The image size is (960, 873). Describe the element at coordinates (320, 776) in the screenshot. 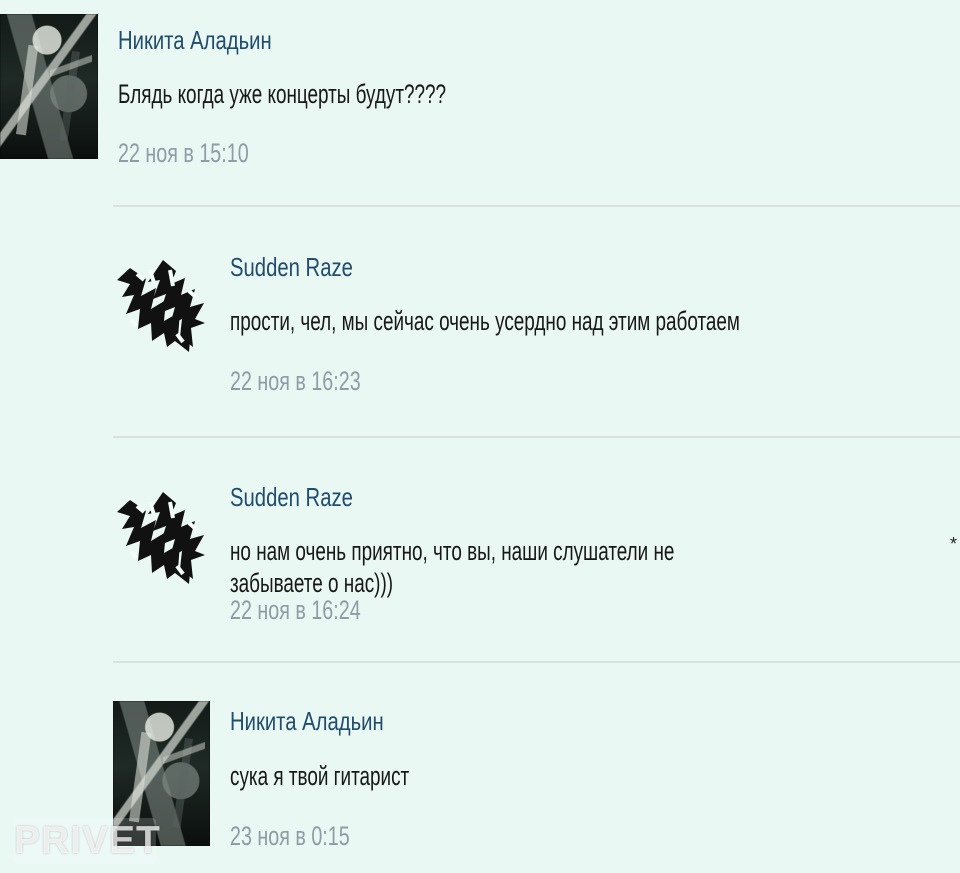

I see `comment-message: сука я твой гитарист` at that location.